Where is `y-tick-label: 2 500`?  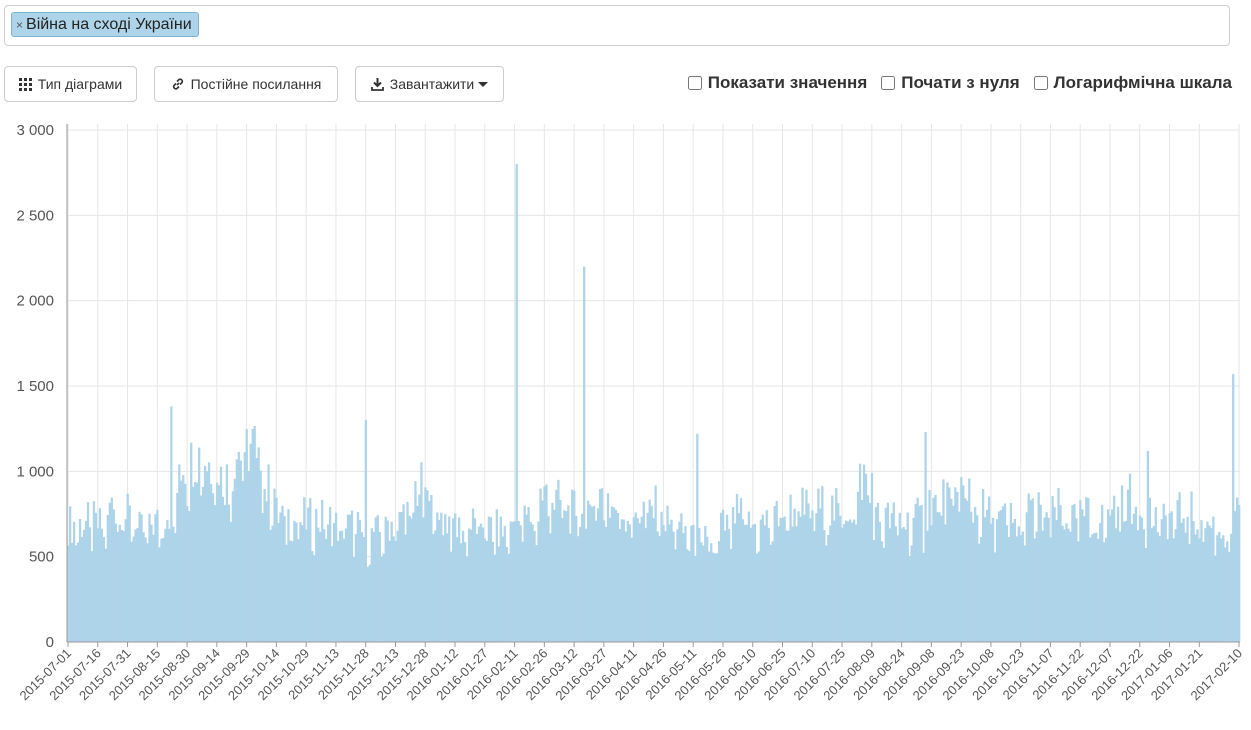
y-tick-label: 2 500 is located at coordinates (35, 215).